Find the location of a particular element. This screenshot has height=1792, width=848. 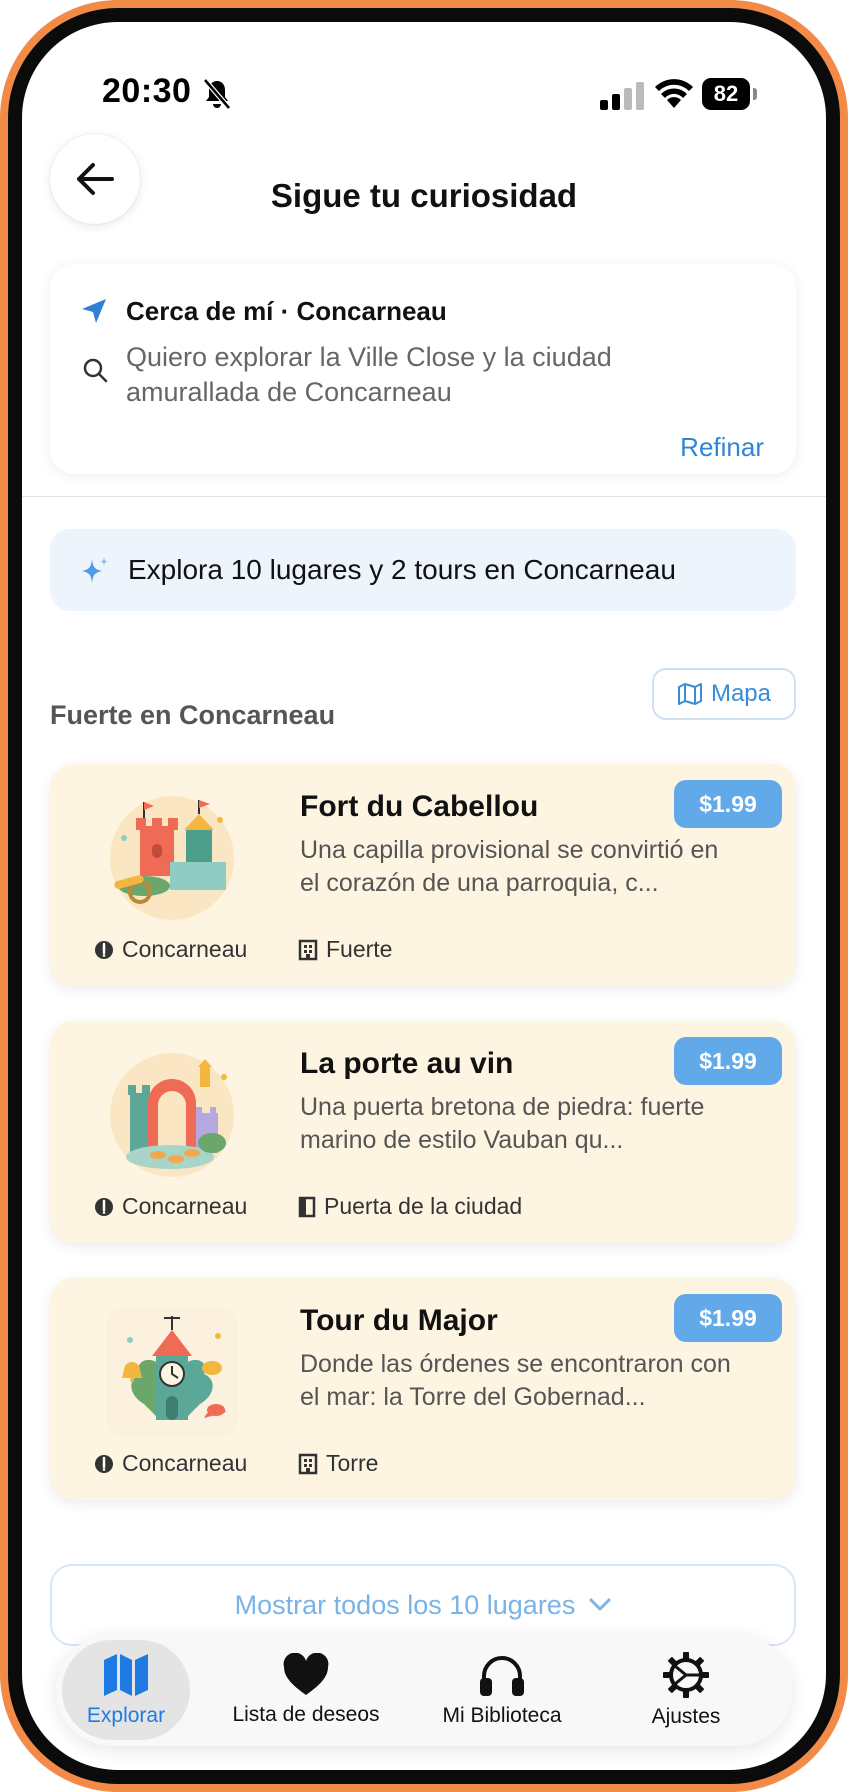

tab-explorar: Explorar is located at coordinates (126, 1690).